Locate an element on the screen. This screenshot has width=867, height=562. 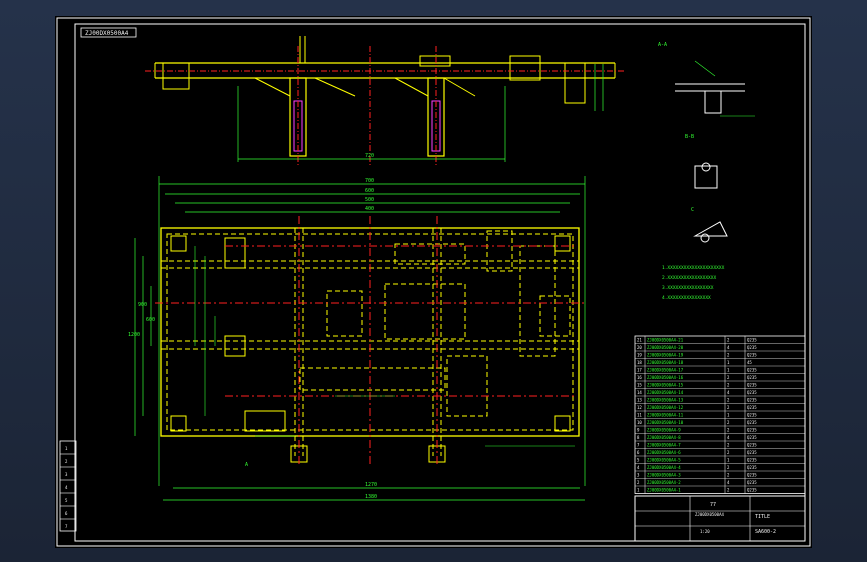
detail-c-label: C is located at coordinates (692, 210).